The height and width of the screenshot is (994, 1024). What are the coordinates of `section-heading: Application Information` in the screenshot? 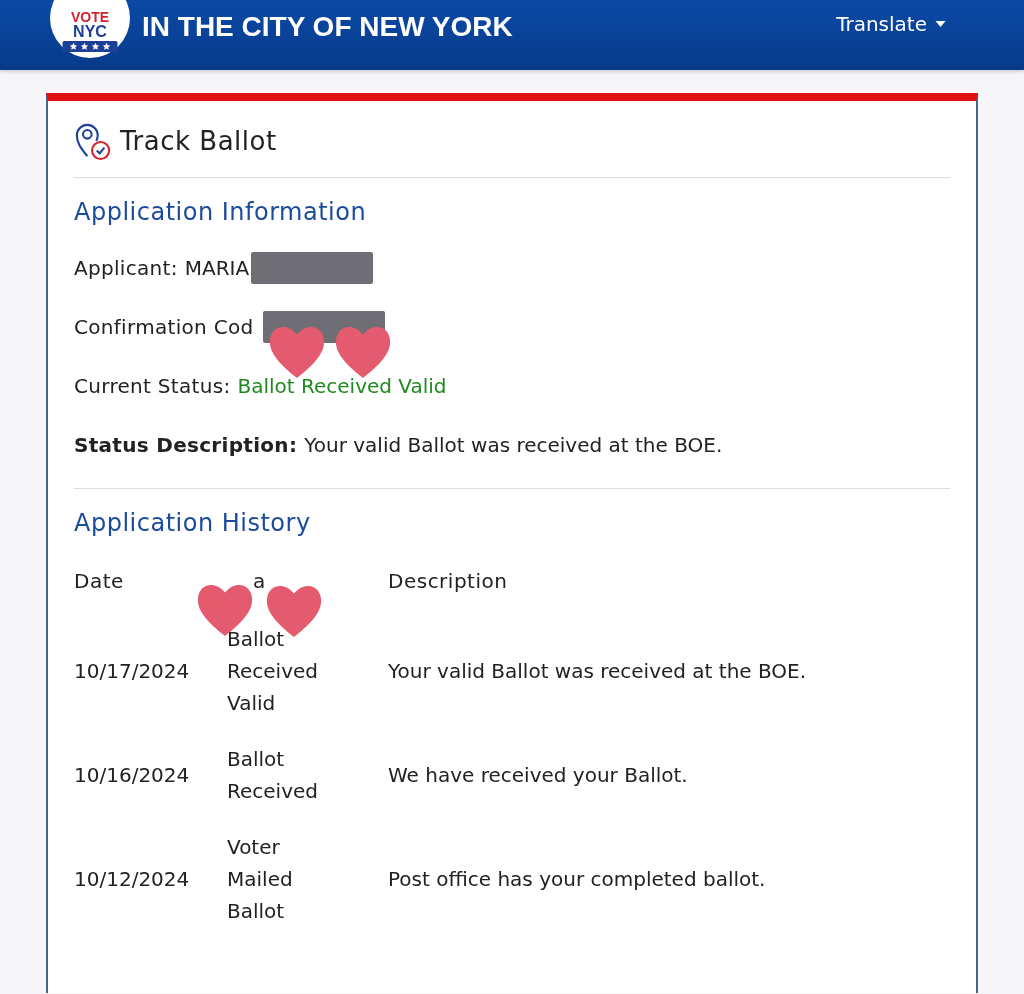 It's located at (221, 212).